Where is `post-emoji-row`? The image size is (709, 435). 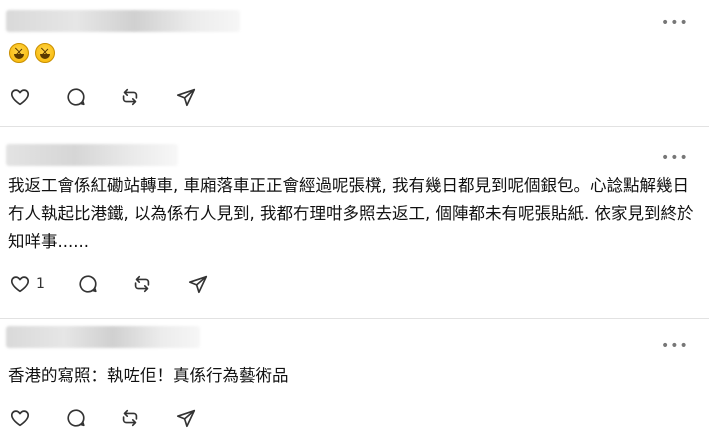
post-emoji-row is located at coordinates (39, 54).